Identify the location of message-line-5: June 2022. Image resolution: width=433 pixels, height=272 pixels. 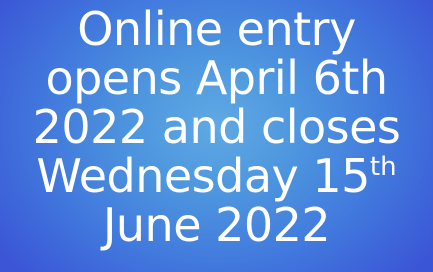
(216, 225).